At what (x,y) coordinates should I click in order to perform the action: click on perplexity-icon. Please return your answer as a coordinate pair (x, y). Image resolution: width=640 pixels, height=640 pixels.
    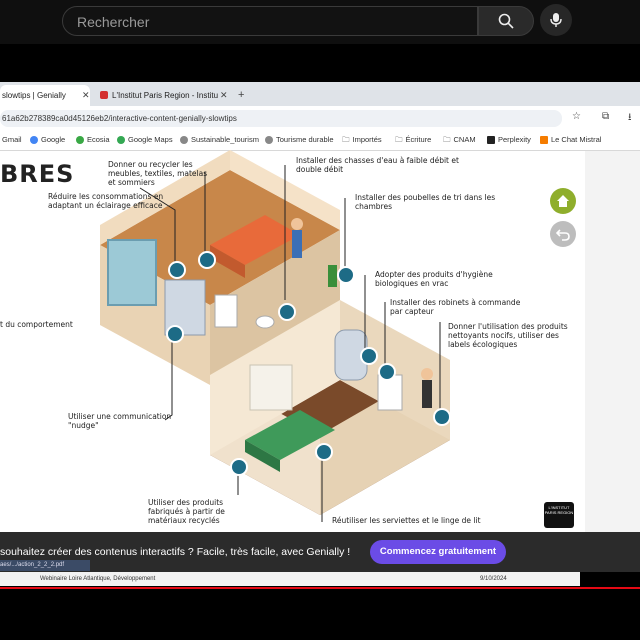
    Looking at the image, I should click on (491, 140).